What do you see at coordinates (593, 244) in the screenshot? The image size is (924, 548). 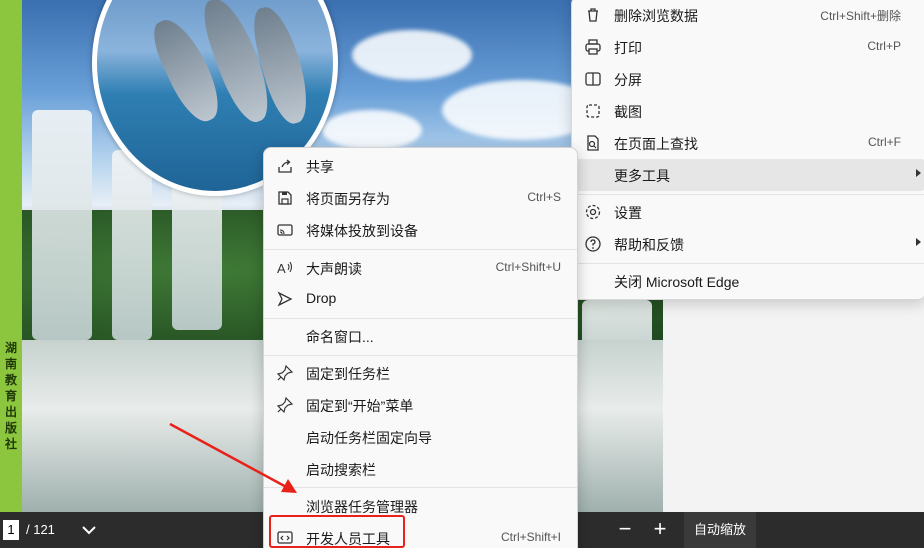 I see `help-icon` at bounding box center [593, 244].